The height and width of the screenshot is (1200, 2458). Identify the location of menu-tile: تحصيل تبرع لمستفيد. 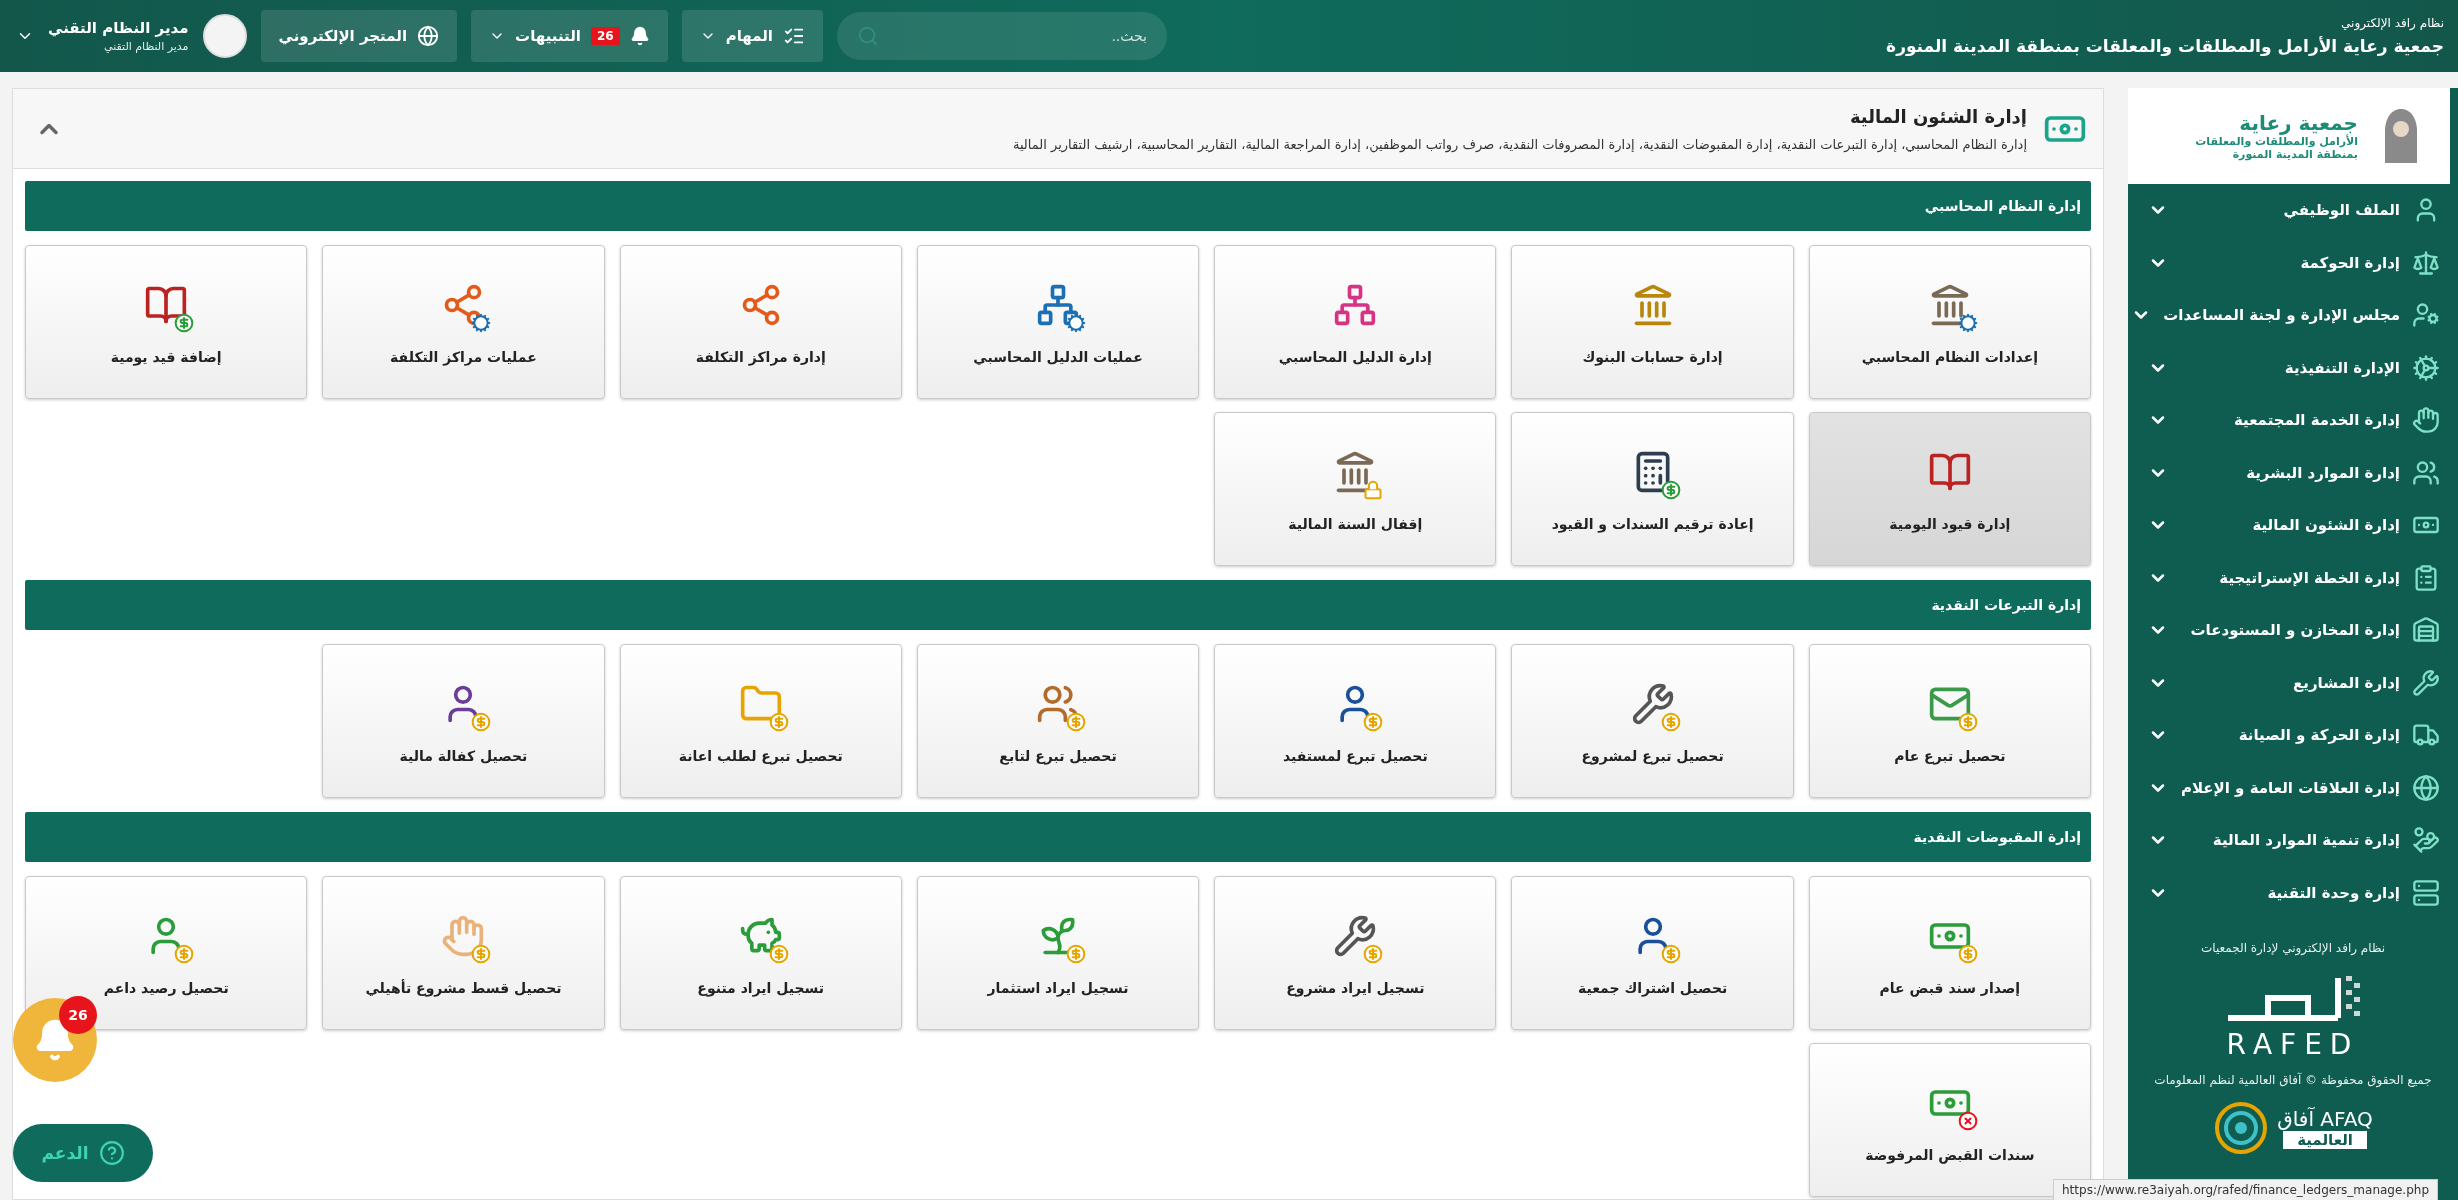
(1355, 721).